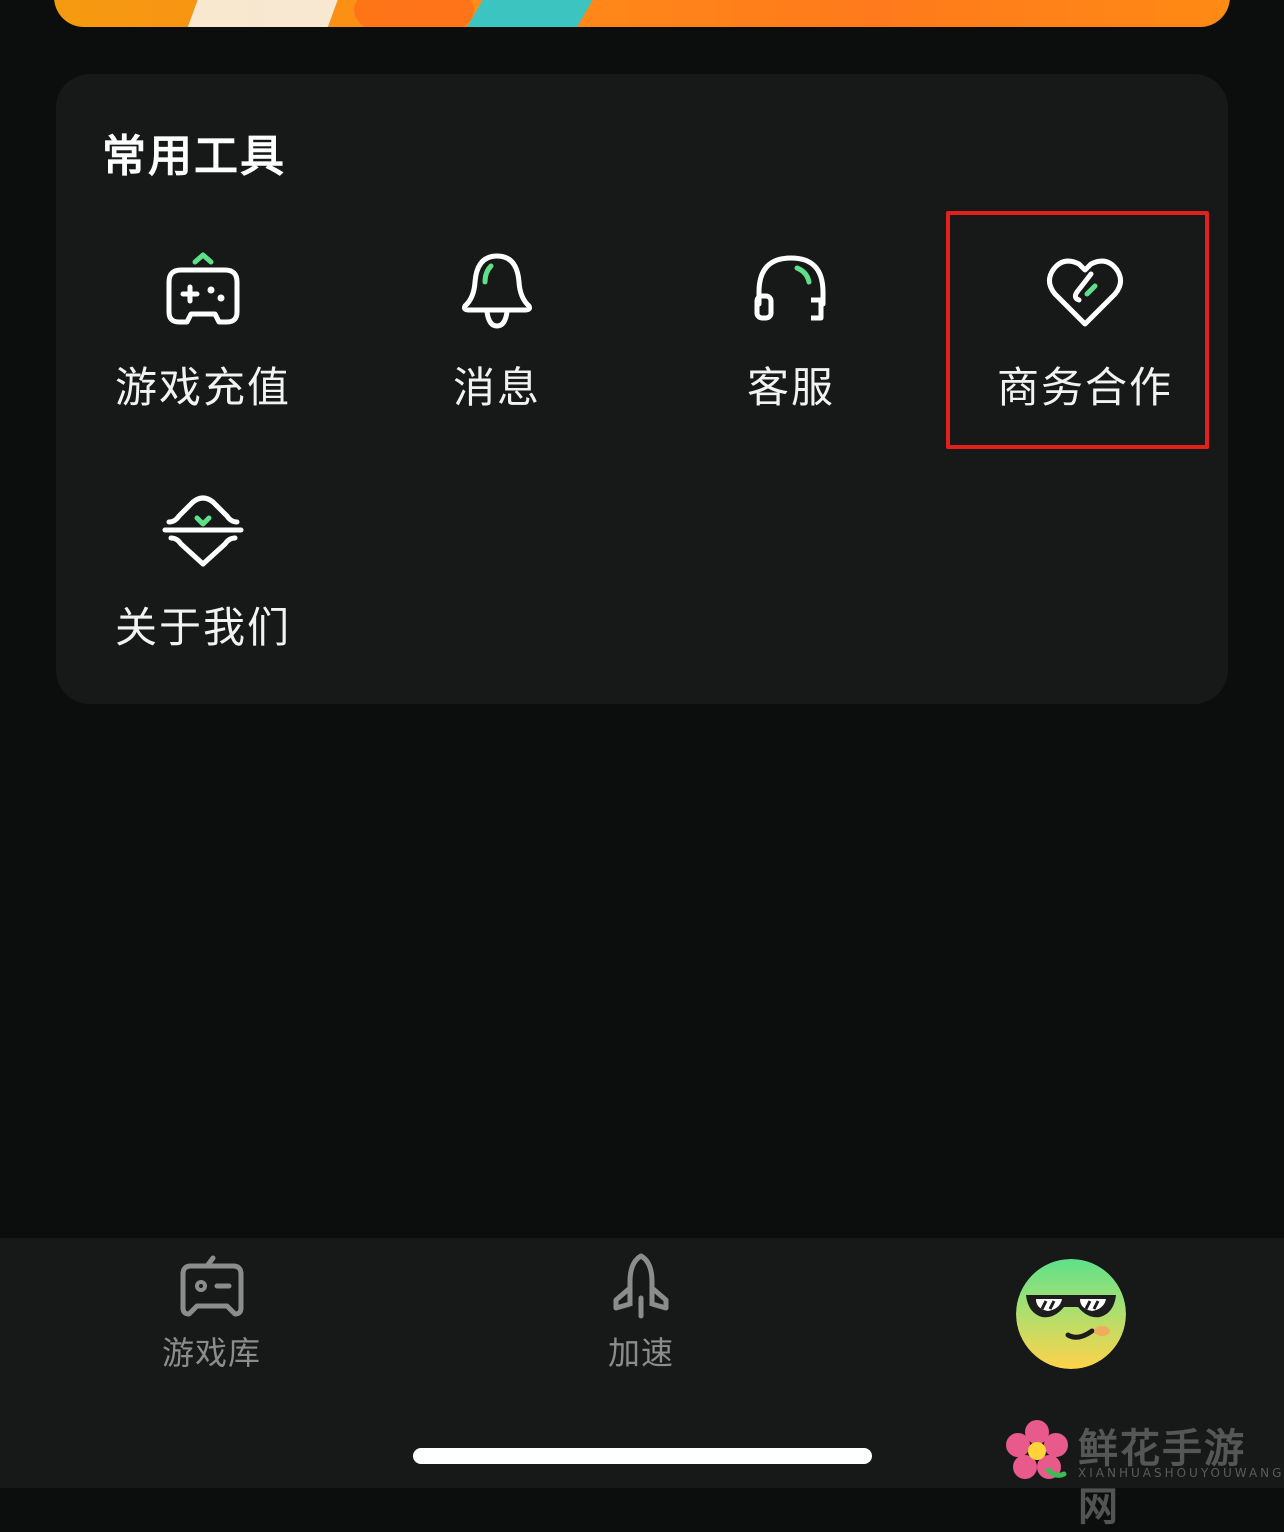  I want to click on tool-label: 消息, so click(496, 387).